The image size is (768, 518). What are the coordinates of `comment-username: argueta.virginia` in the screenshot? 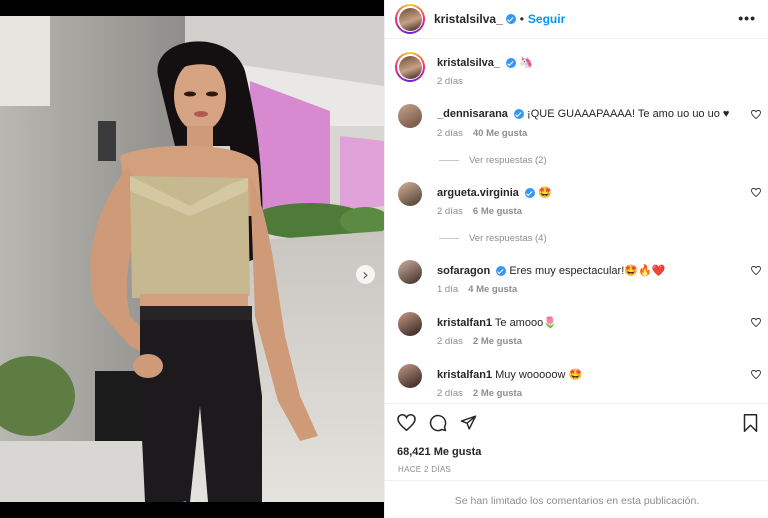 It's located at (478, 193).